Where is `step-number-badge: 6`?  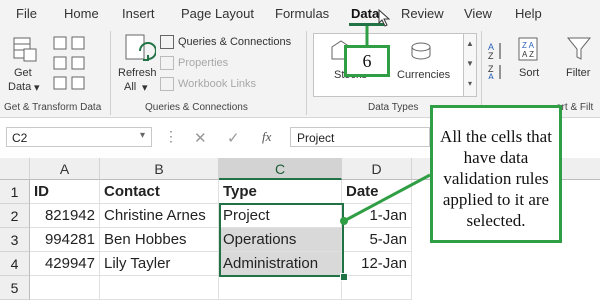
step-number-badge: 6 is located at coordinates (367, 61).